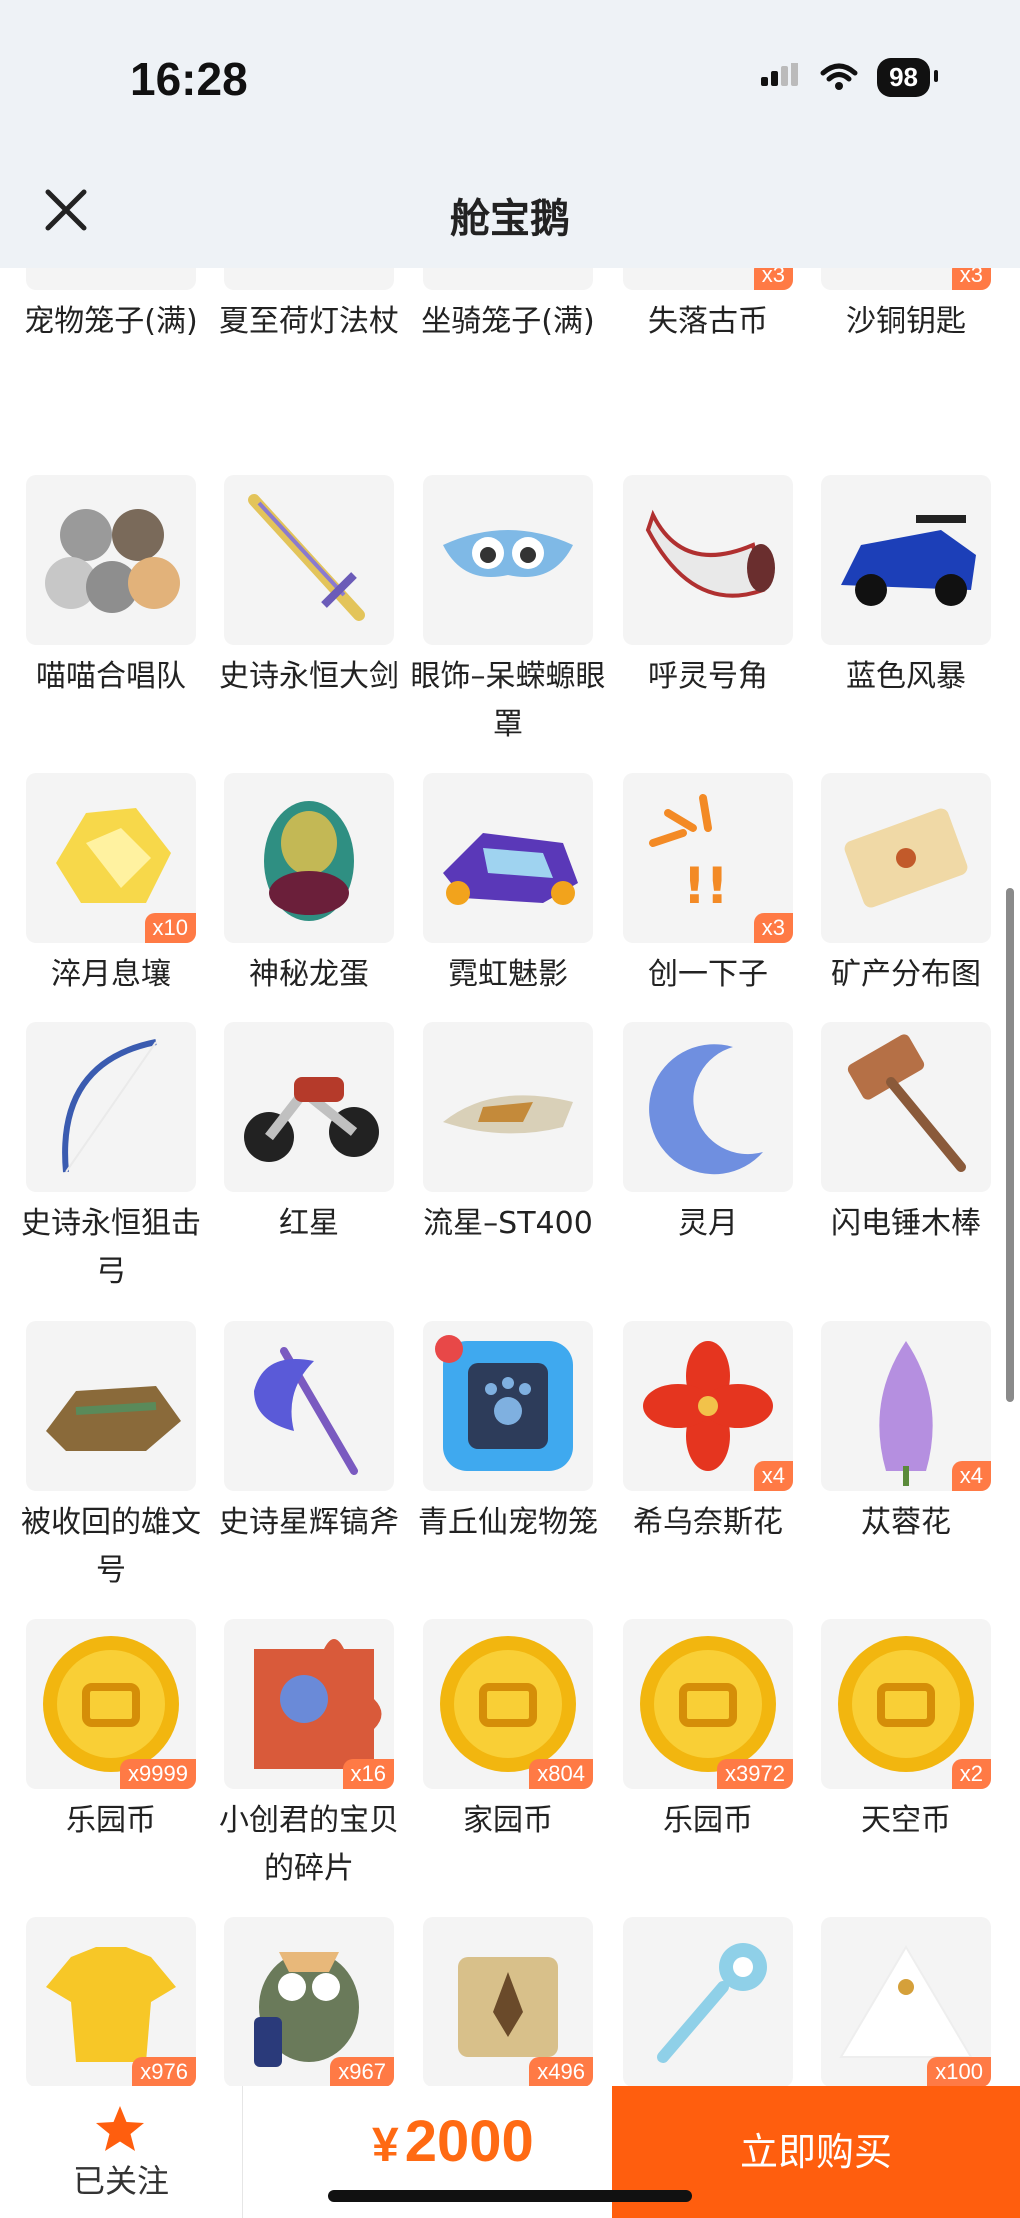 The height and width of the screenshot is (2218, 1020). What do you see at coordinates (510, 869) in the screenshot?
I see `hover-car-icon` at bounding box center [510, 869].